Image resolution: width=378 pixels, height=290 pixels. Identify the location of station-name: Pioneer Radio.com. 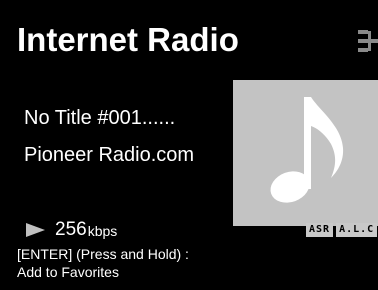
(109, 155).